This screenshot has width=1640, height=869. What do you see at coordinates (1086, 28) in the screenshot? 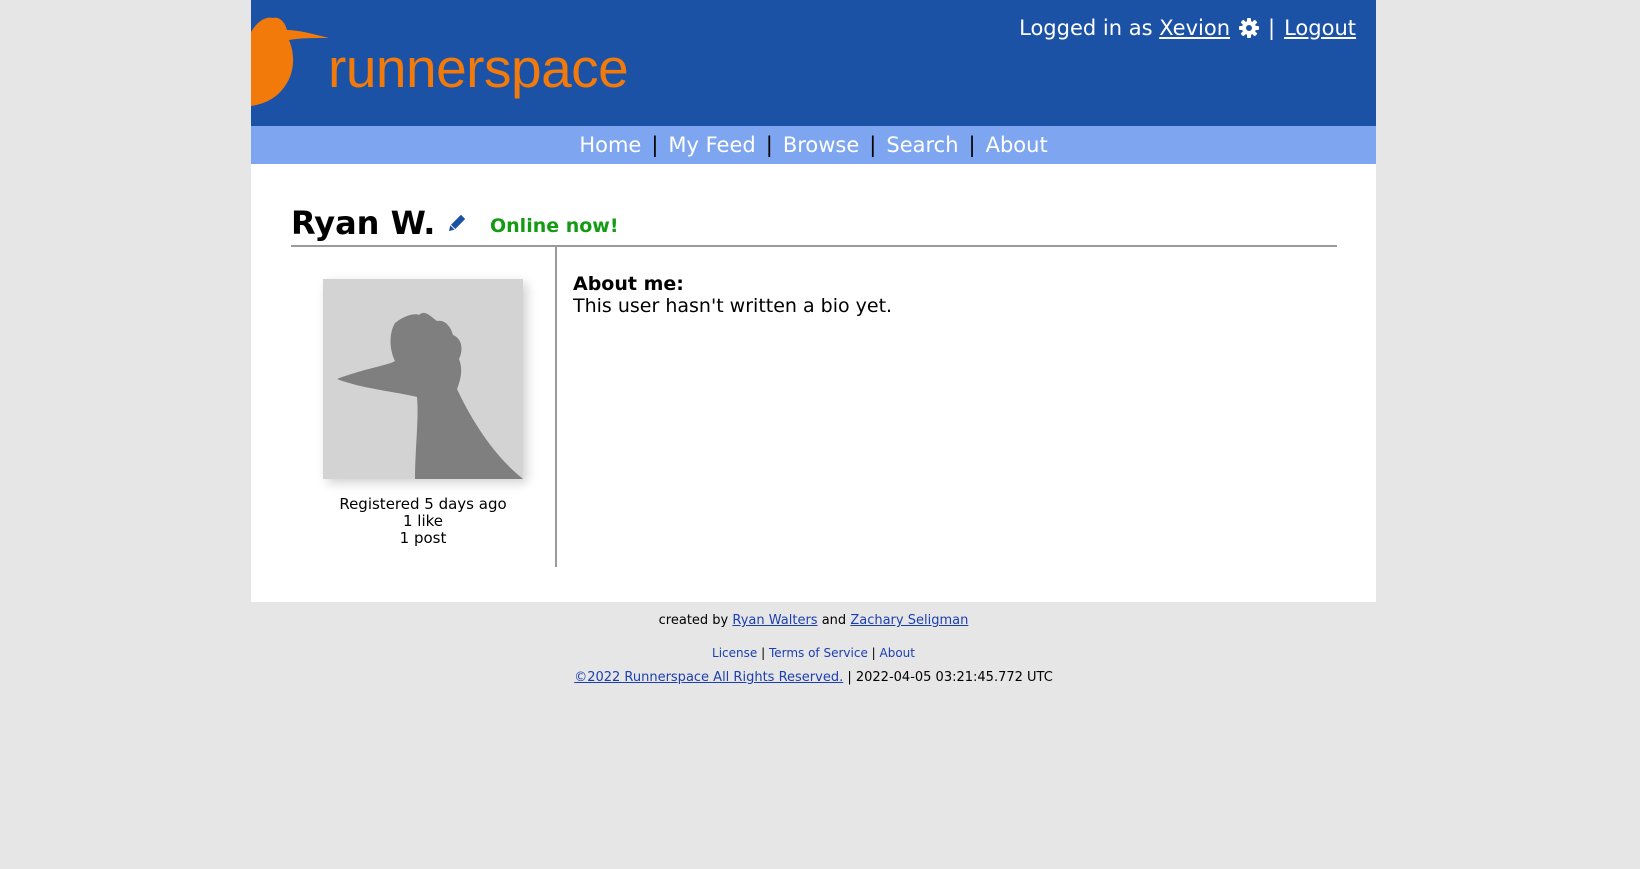
I see `logged-in-label: Logged in as` at bounding box center [1086, 28].